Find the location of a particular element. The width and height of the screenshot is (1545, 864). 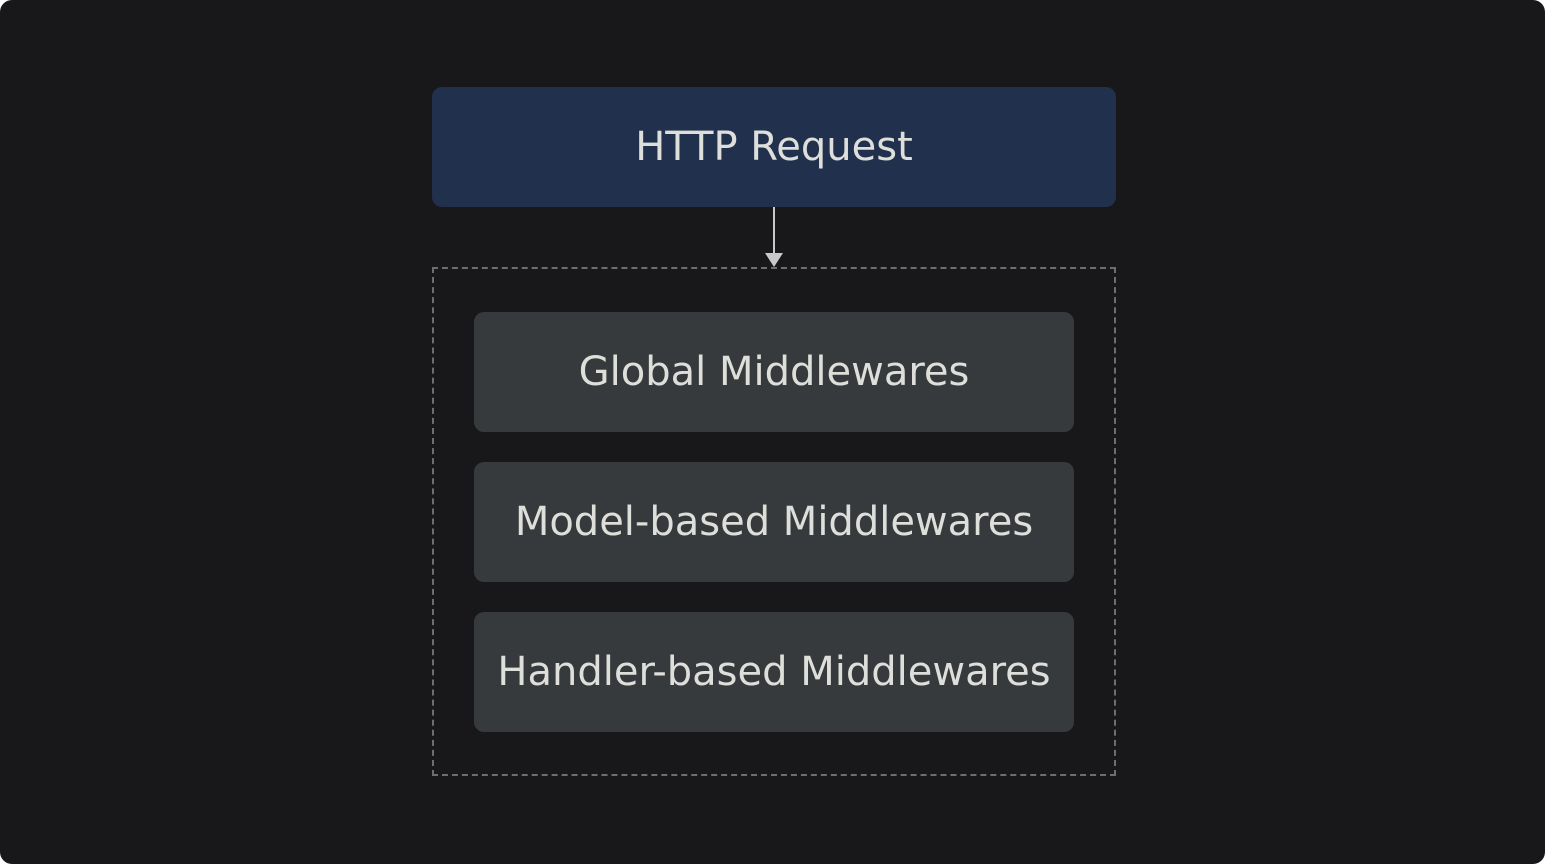

arrow-head is located at coordinates (774, 260).